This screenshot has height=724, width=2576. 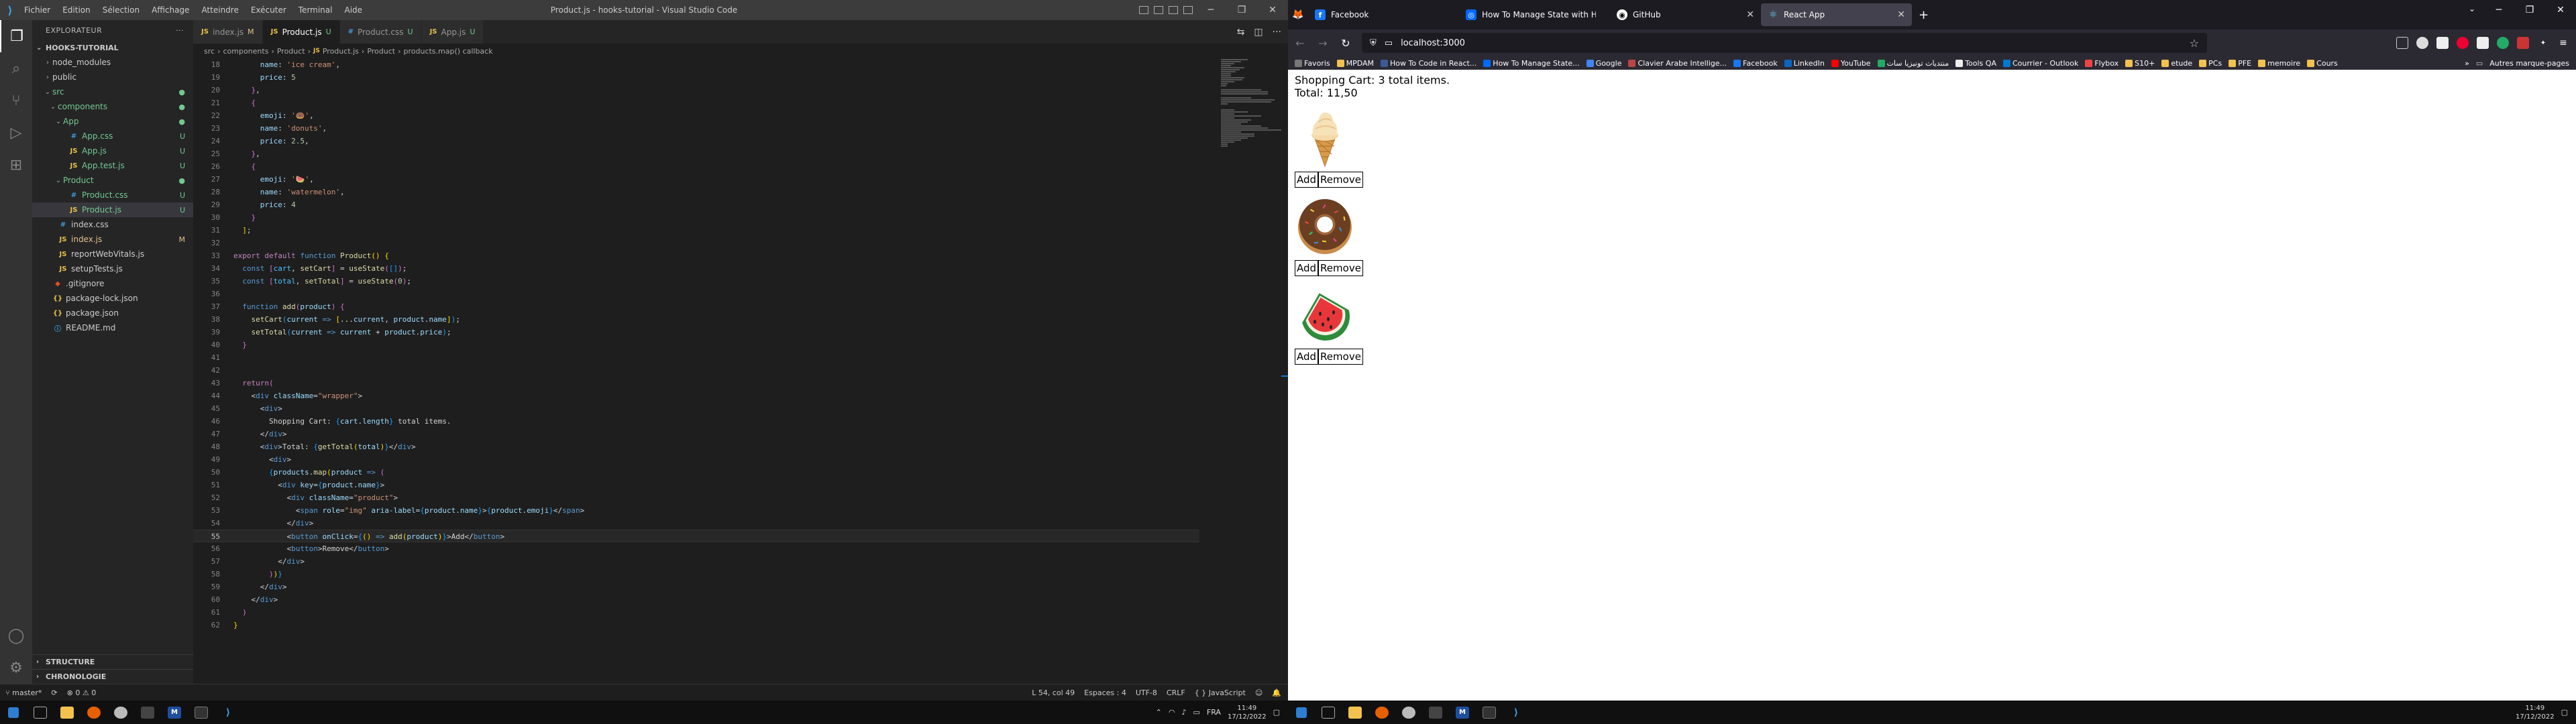 What do you see at coordinates (341, 52) in the screenshot?
I see `breadcrumb-item: Product.js` at bounding box center [341, 52].